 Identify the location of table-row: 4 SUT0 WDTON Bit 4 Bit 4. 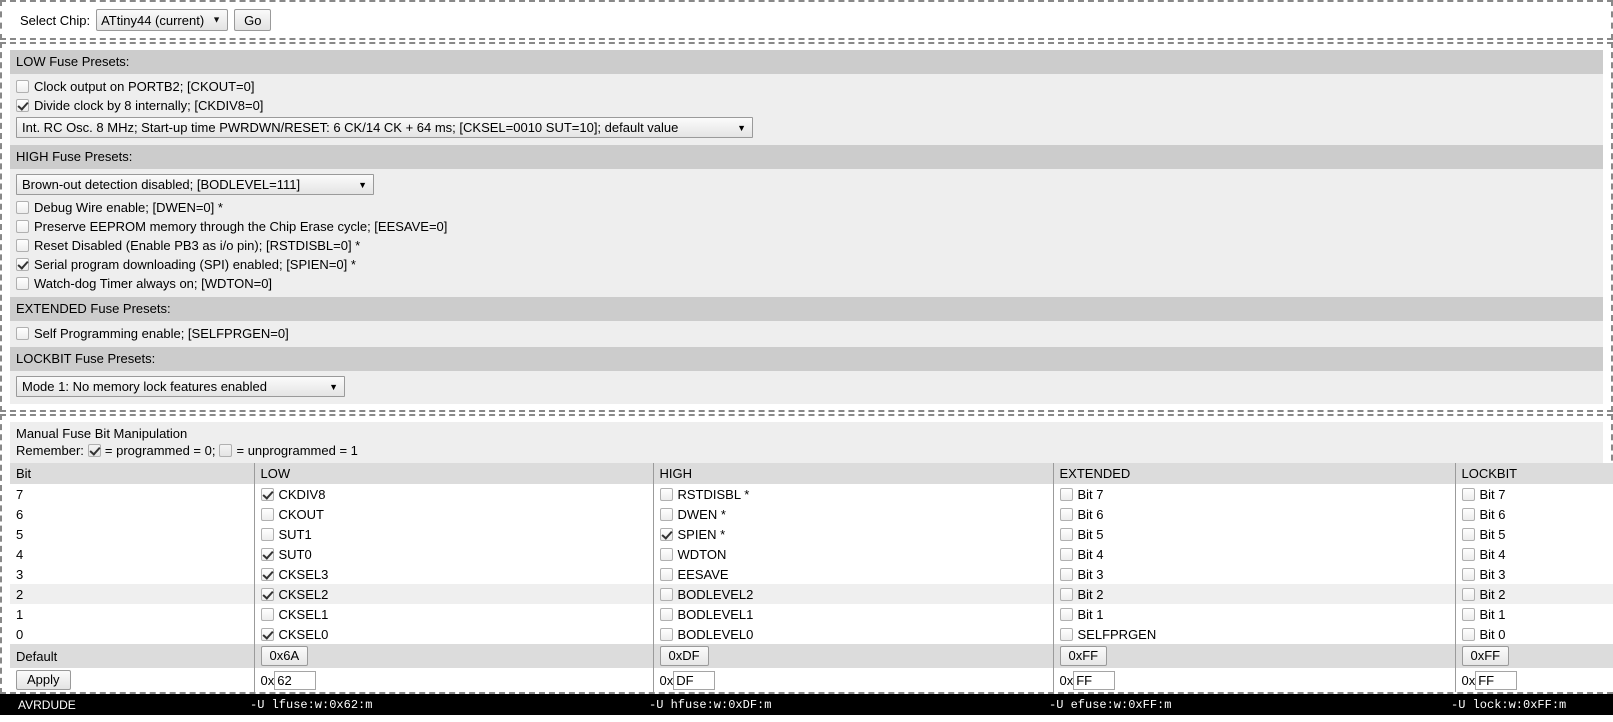
(811, 554).